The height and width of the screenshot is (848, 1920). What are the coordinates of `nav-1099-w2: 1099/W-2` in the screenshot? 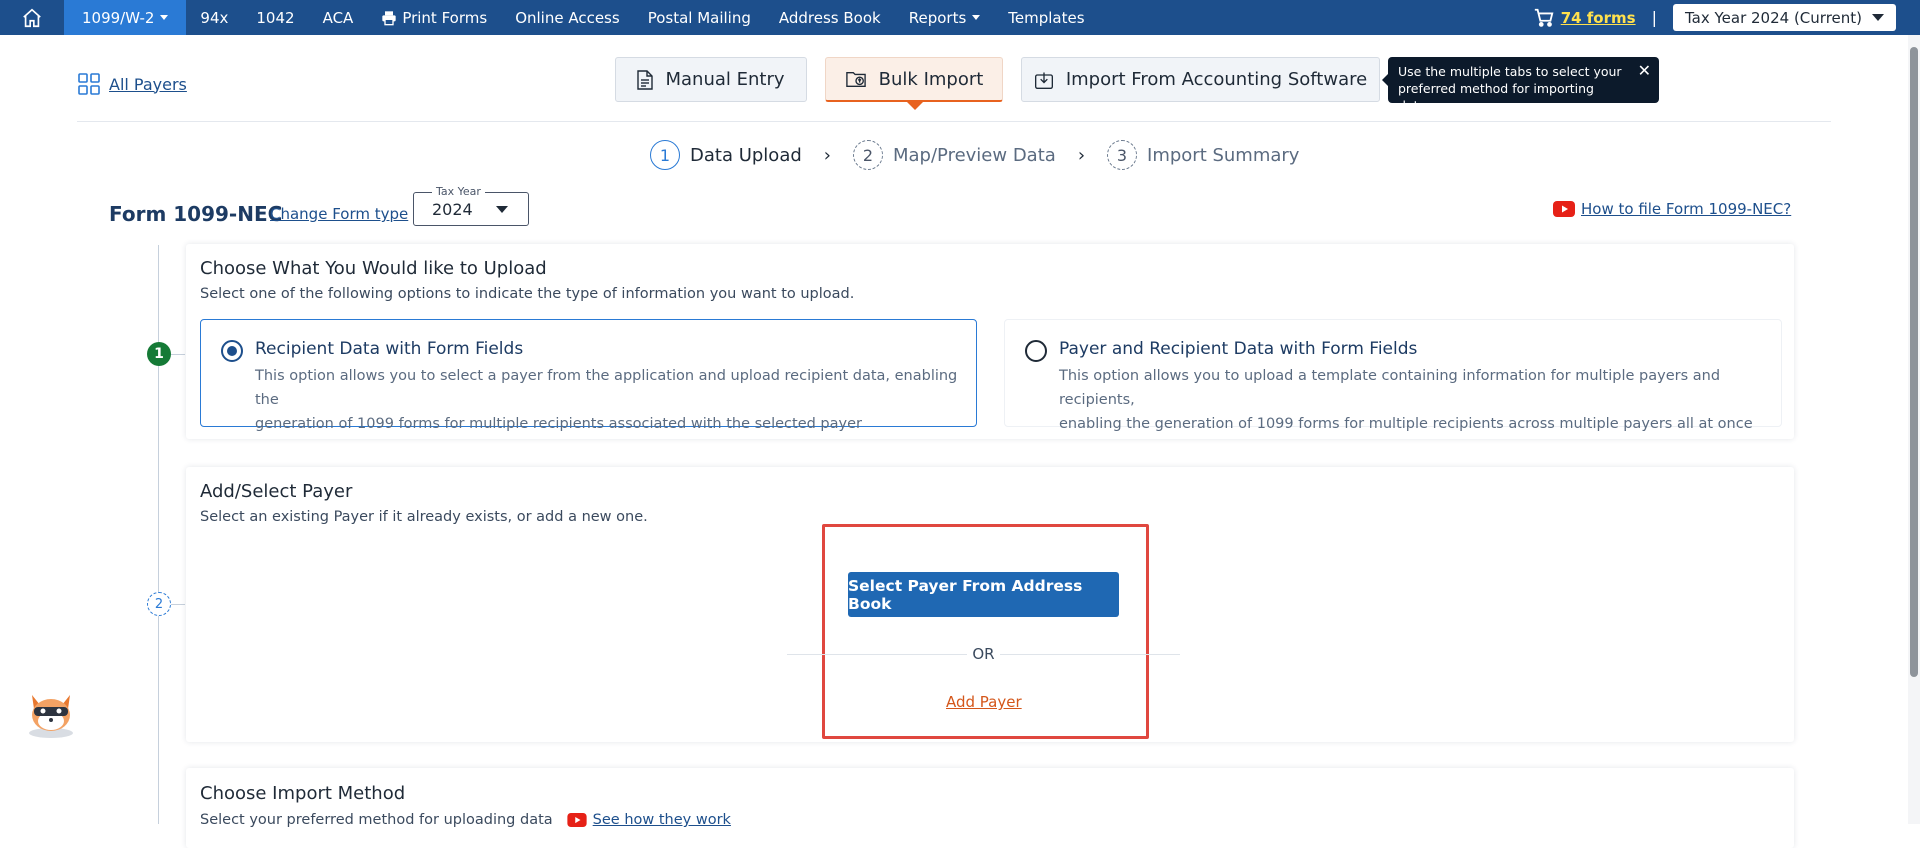 It's located at (125, 17).